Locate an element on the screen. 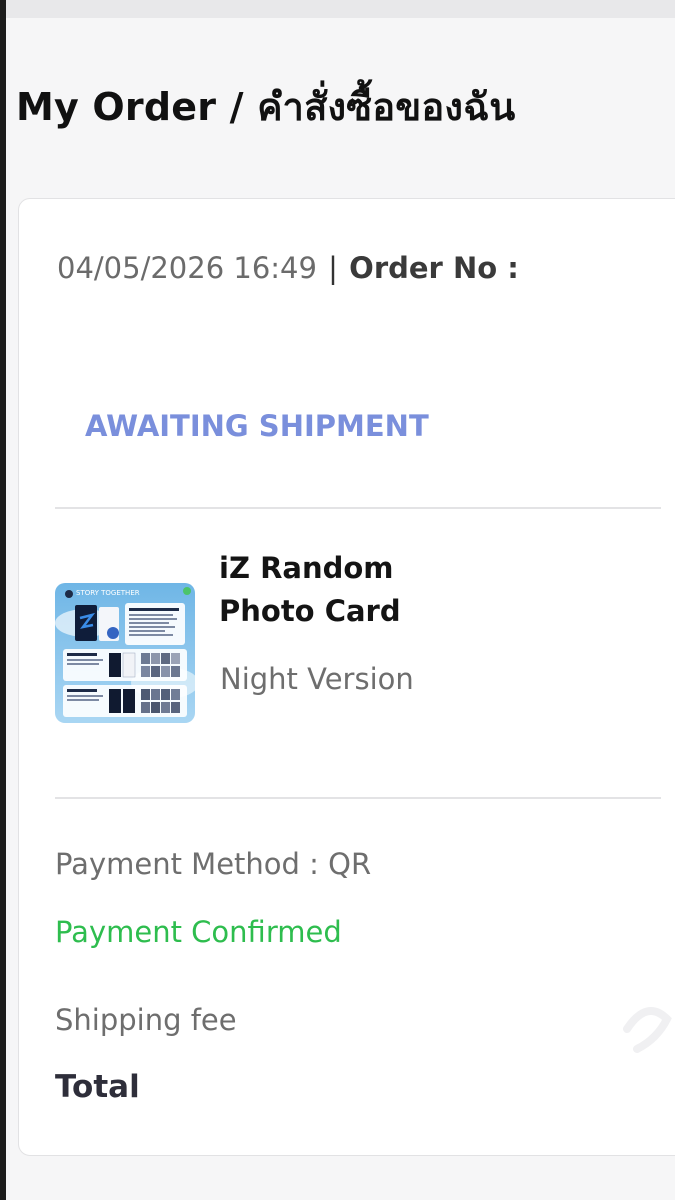 This screenshot has width=675, height=1200. order-number-label: Order No : is located at coordinates (434, 268).